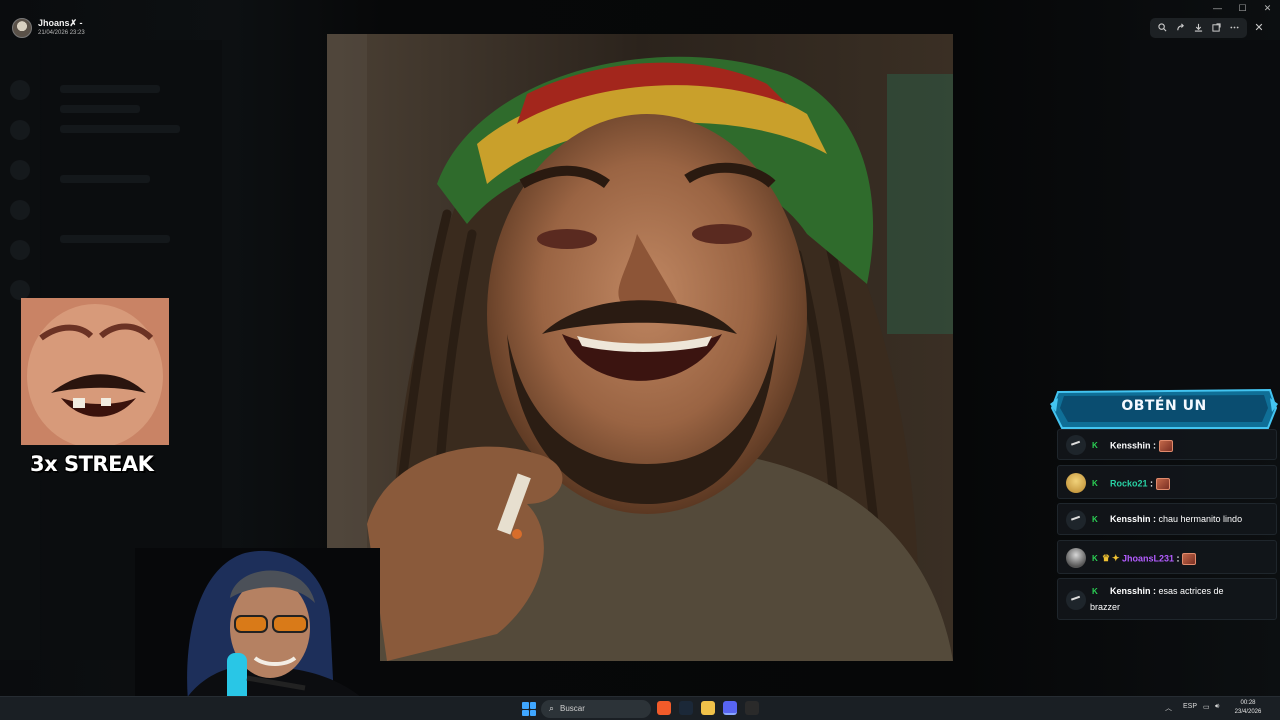  I want to click on chat-message: K Kensshin : esas actrices de brazzer, so click(1167, 599).